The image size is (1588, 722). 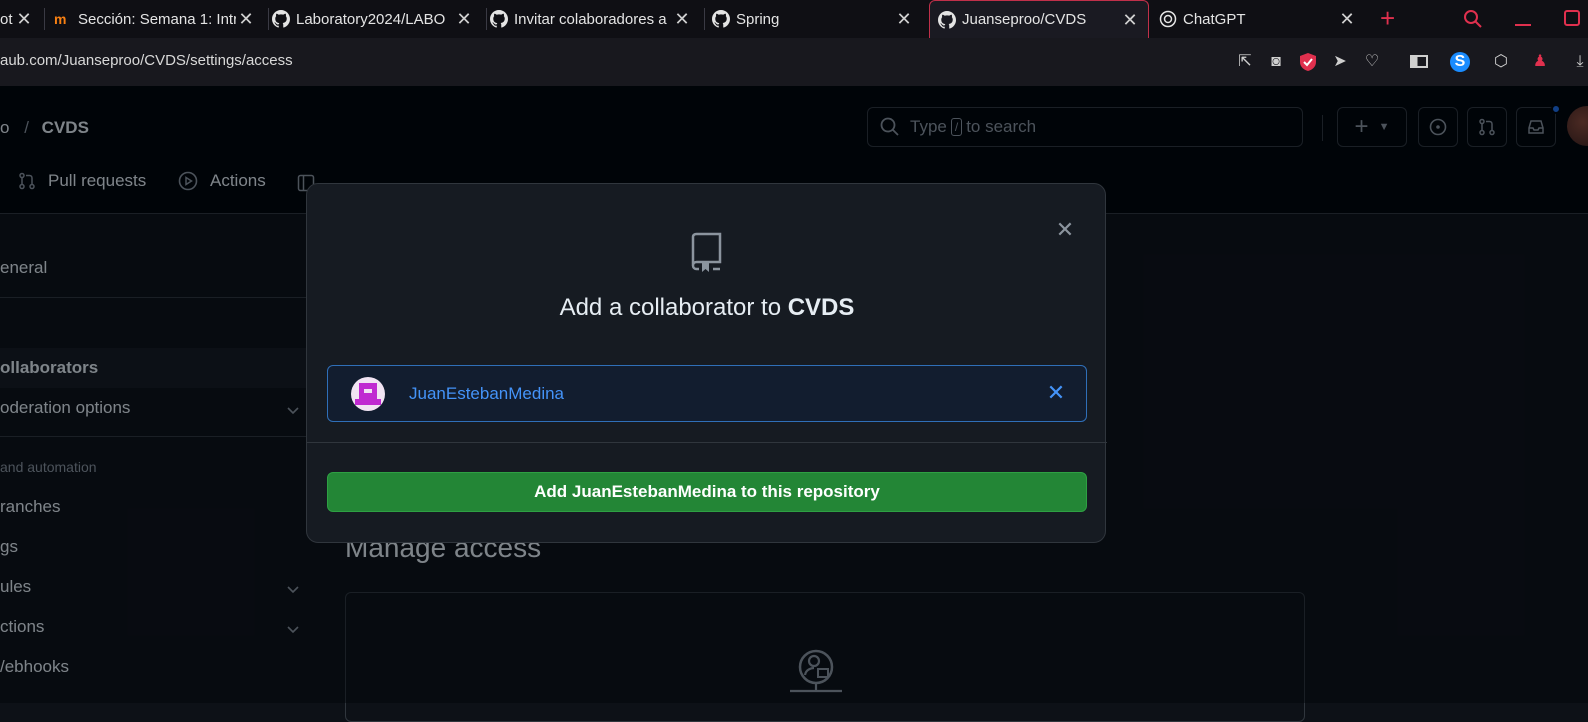 What do you see at coordinates (1245, 62) in the screenshot?
I see `share-icon: ⇱` at bounding box center [1245, 62].